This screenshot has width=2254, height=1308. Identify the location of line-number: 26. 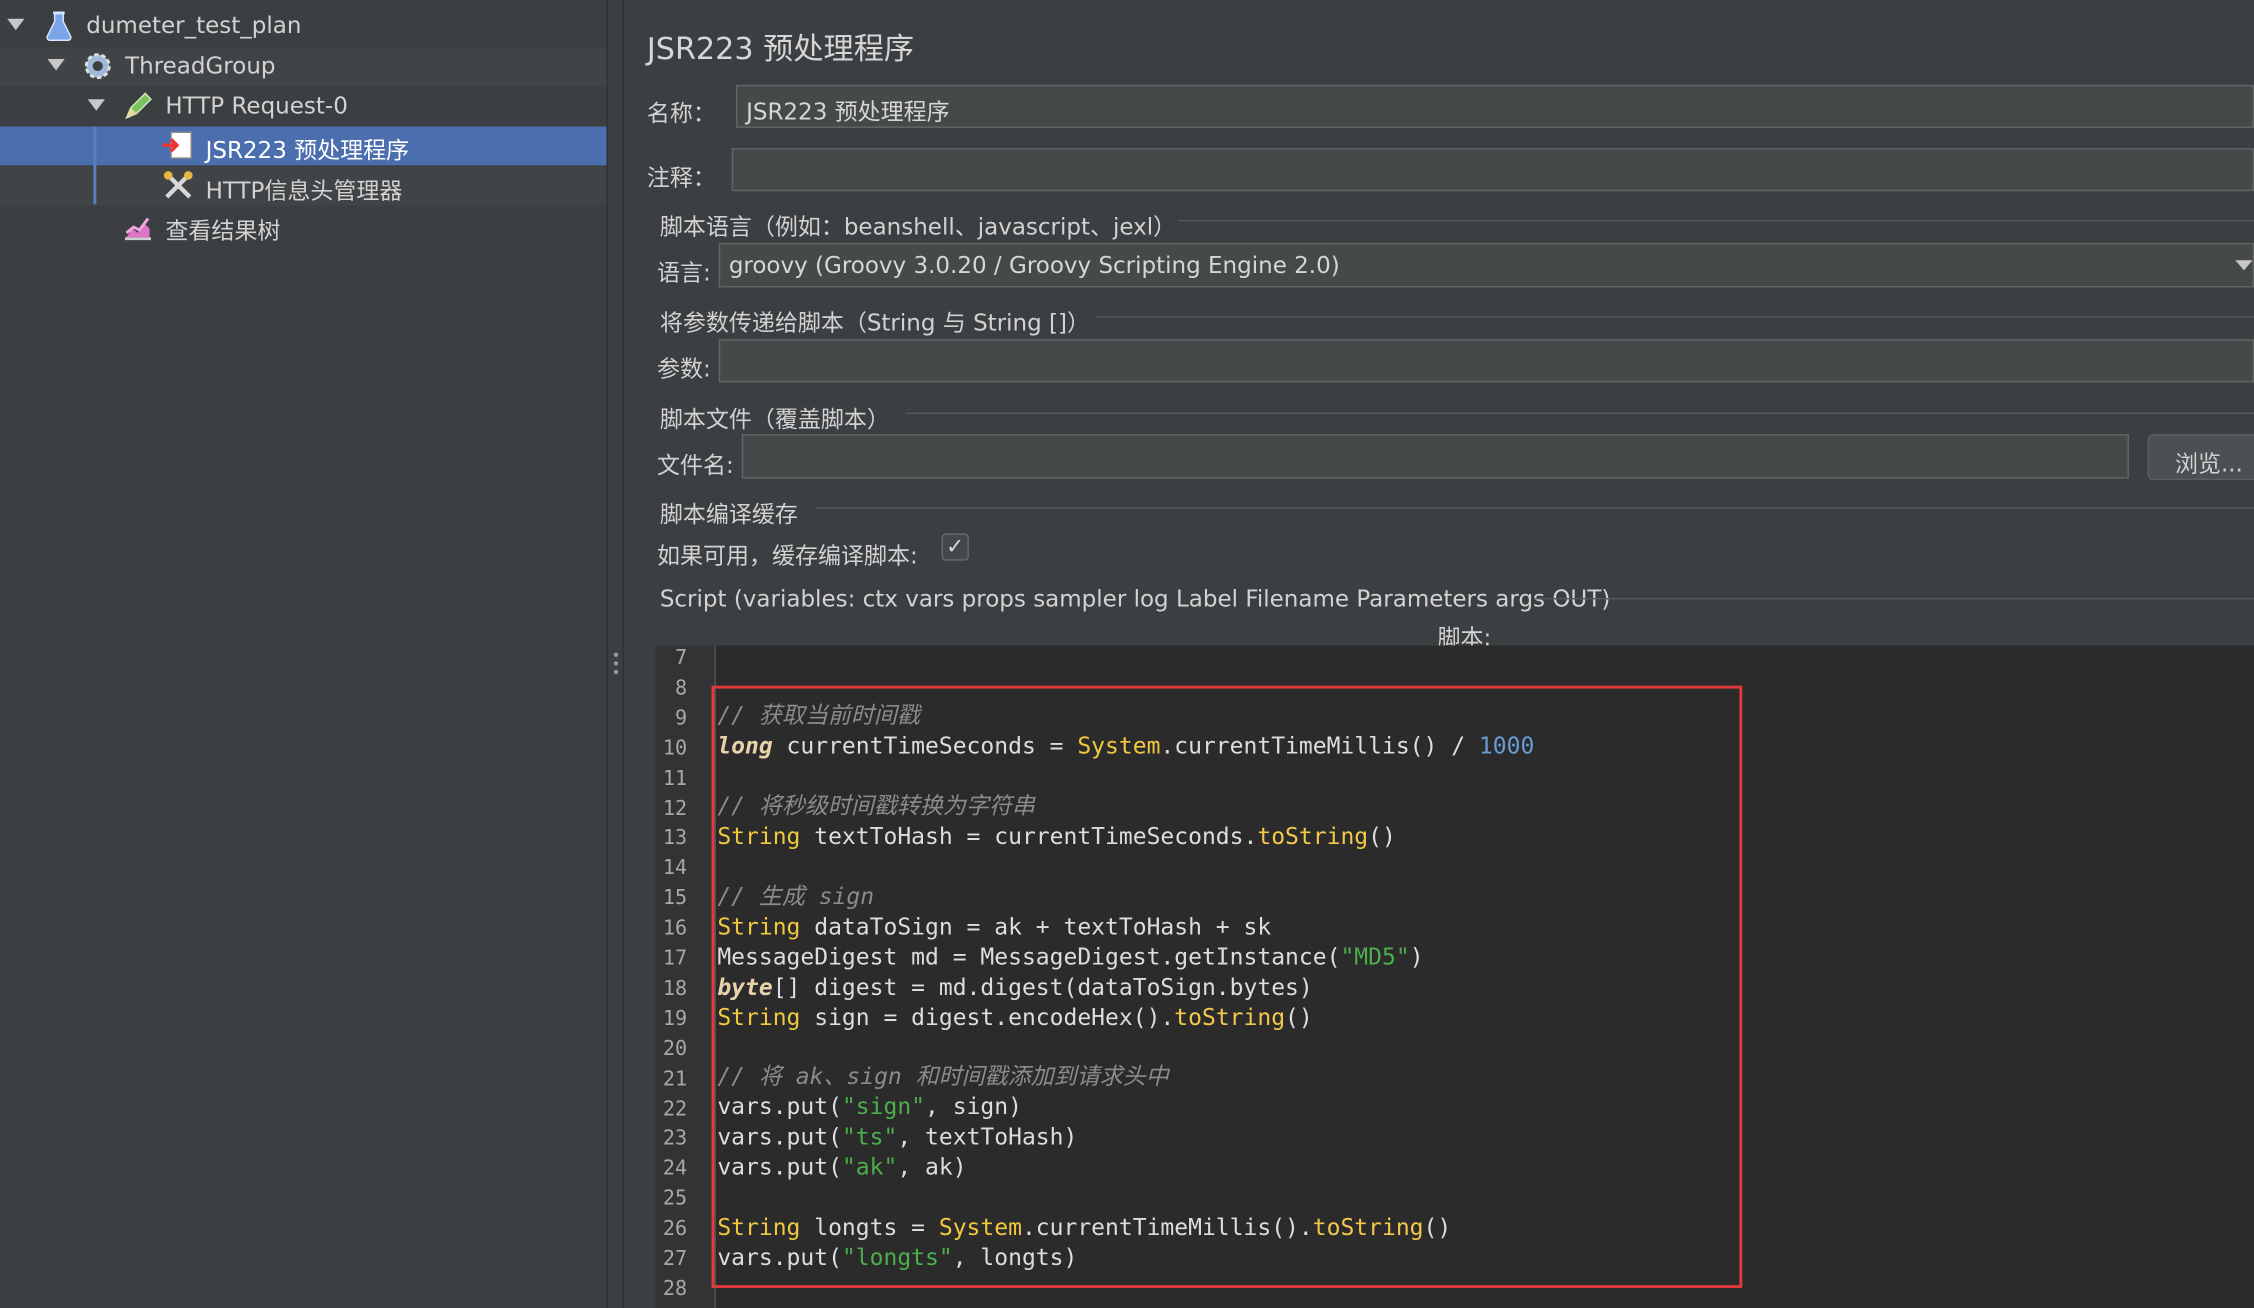
(675, 1229).